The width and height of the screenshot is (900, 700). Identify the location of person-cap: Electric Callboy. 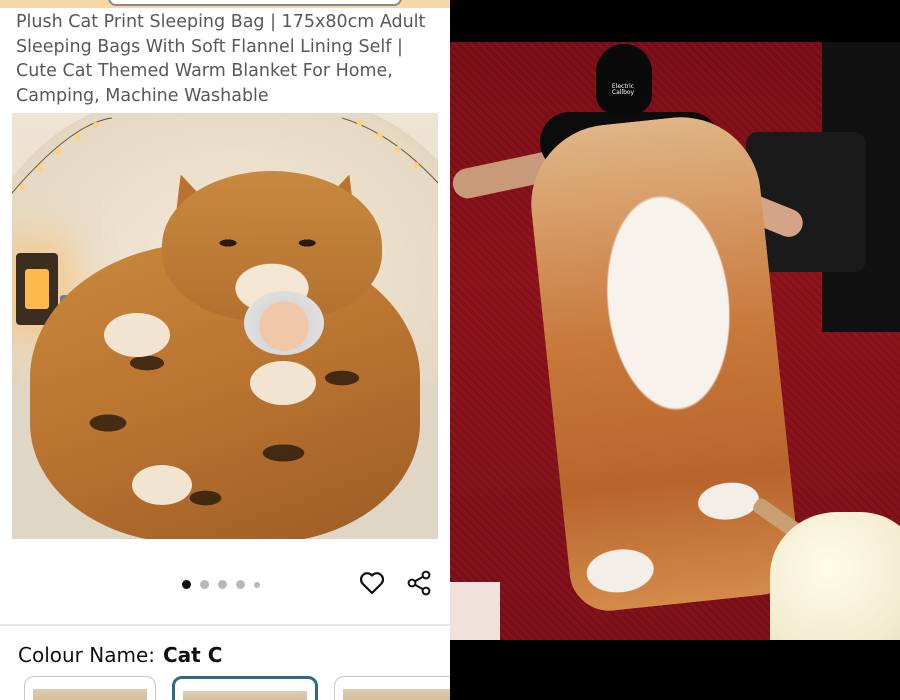
(624, 79).